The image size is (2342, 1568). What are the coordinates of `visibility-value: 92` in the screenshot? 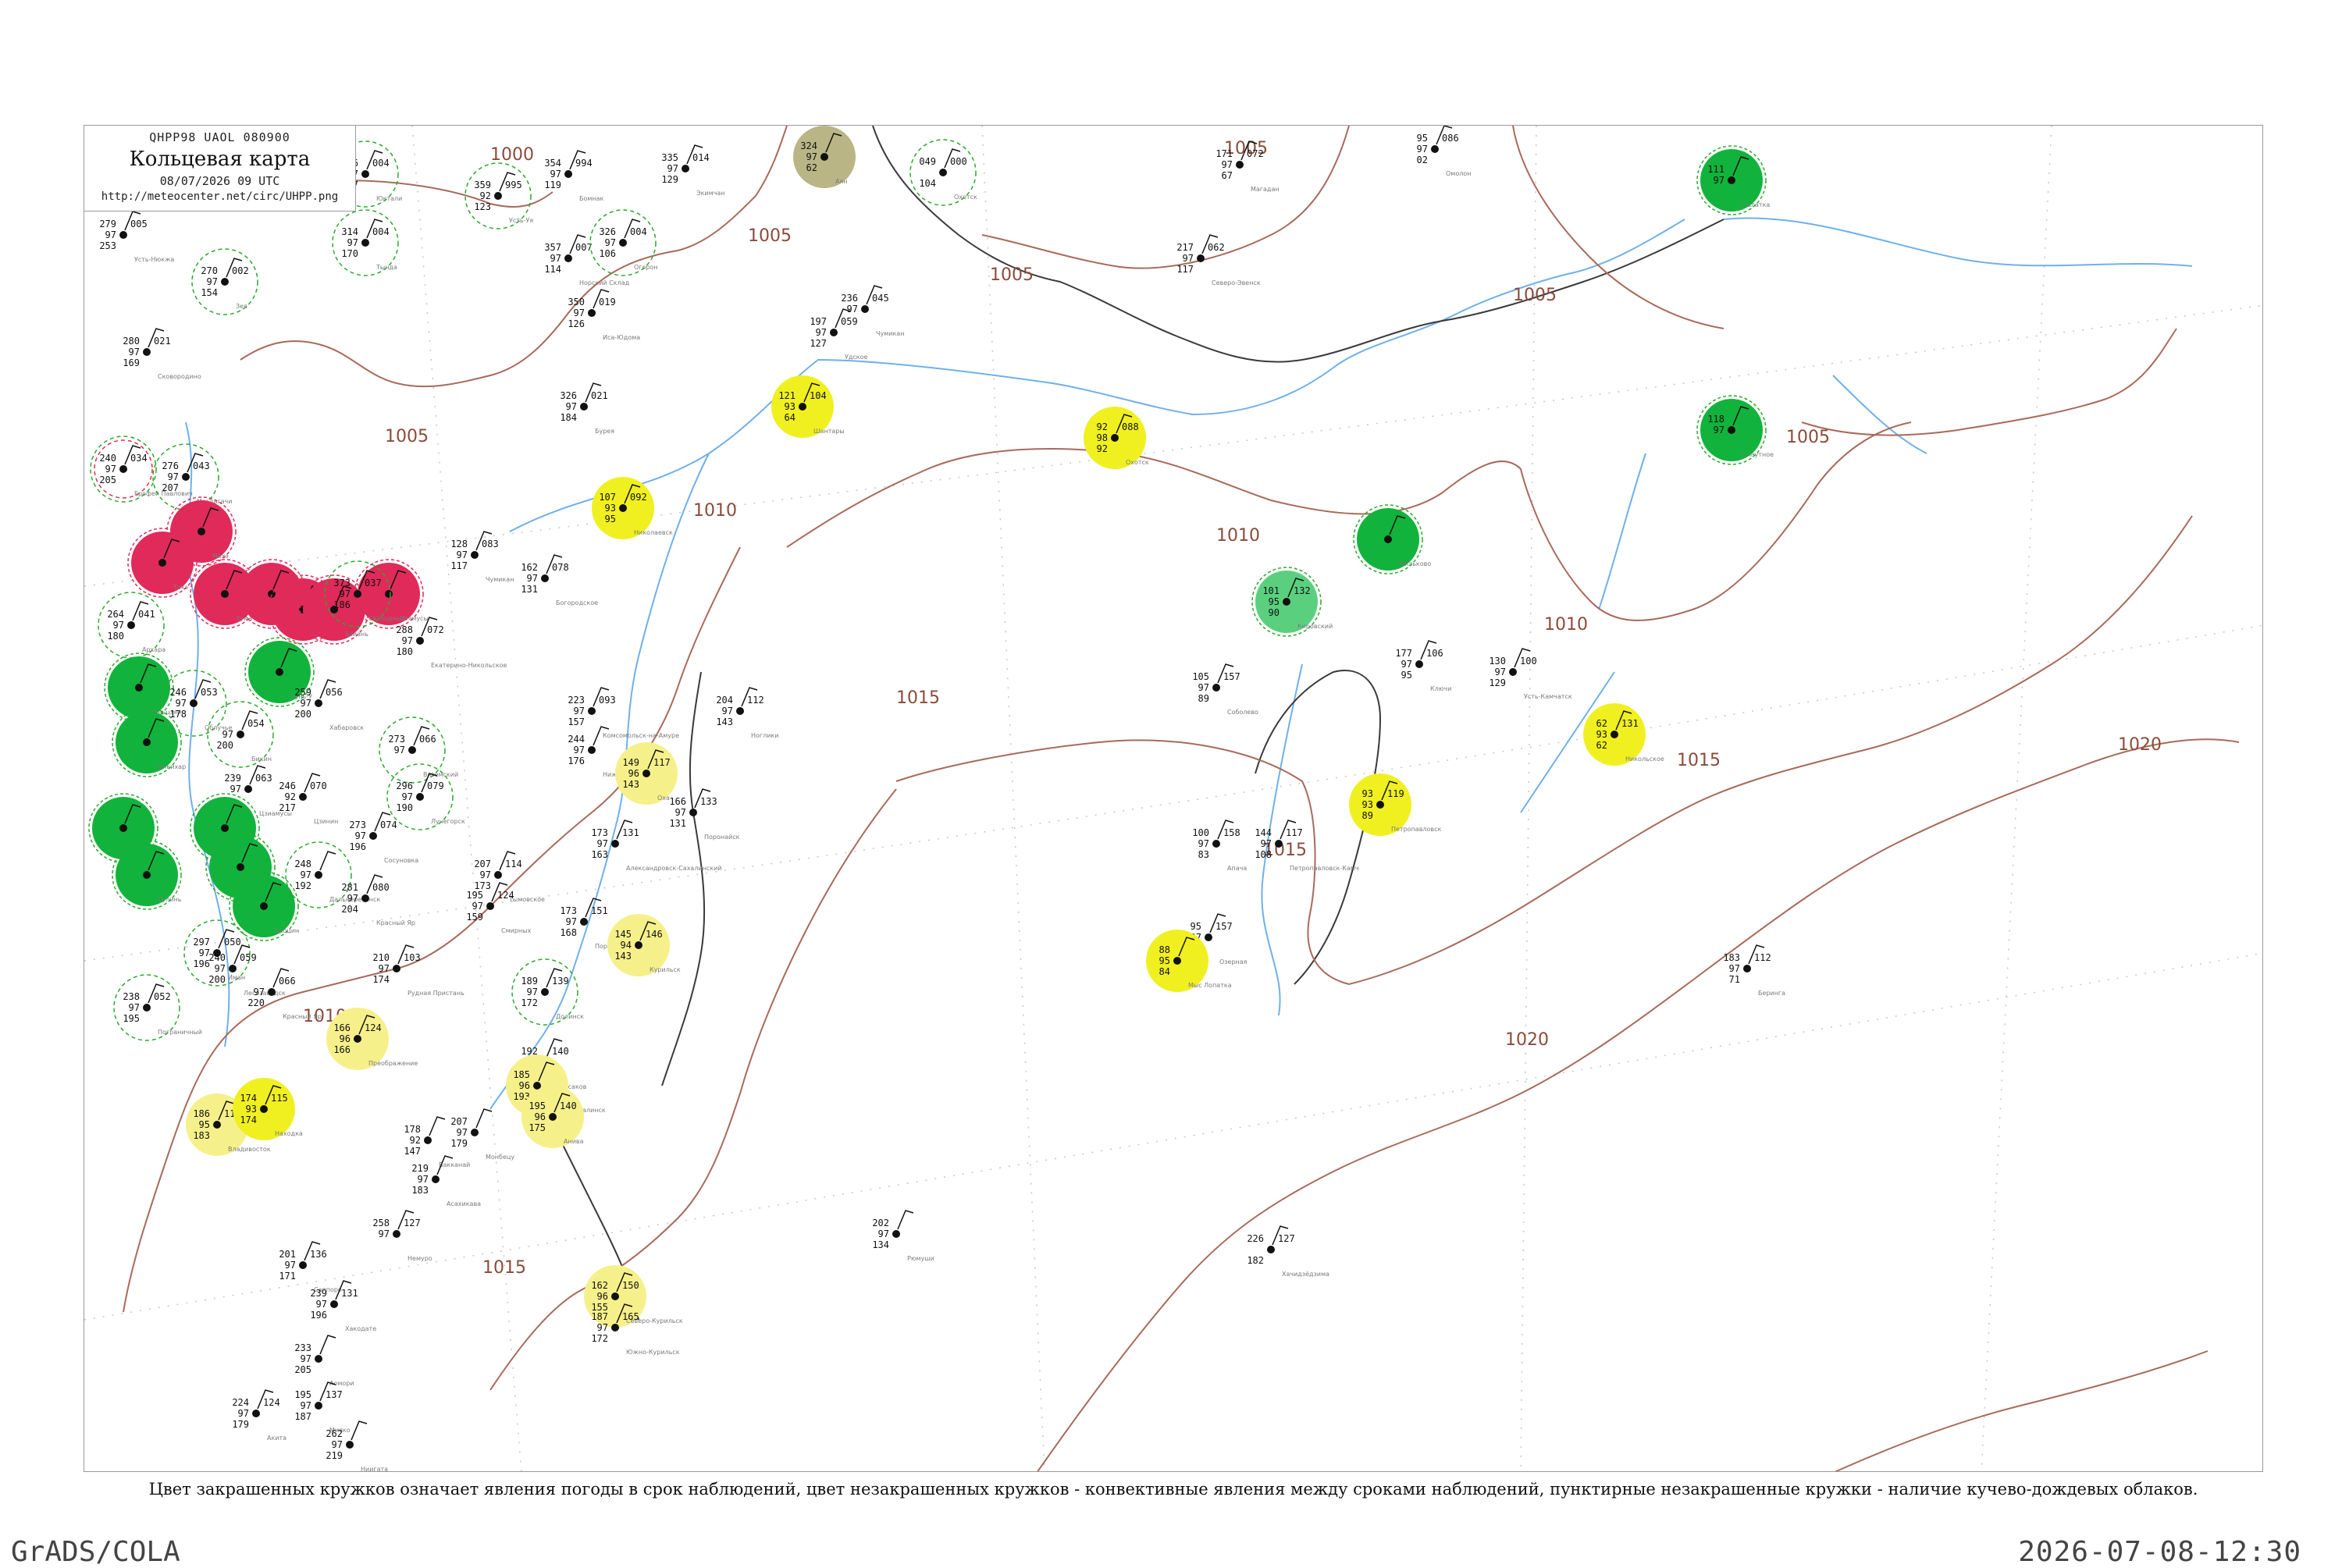 It's located at (1102, 448).